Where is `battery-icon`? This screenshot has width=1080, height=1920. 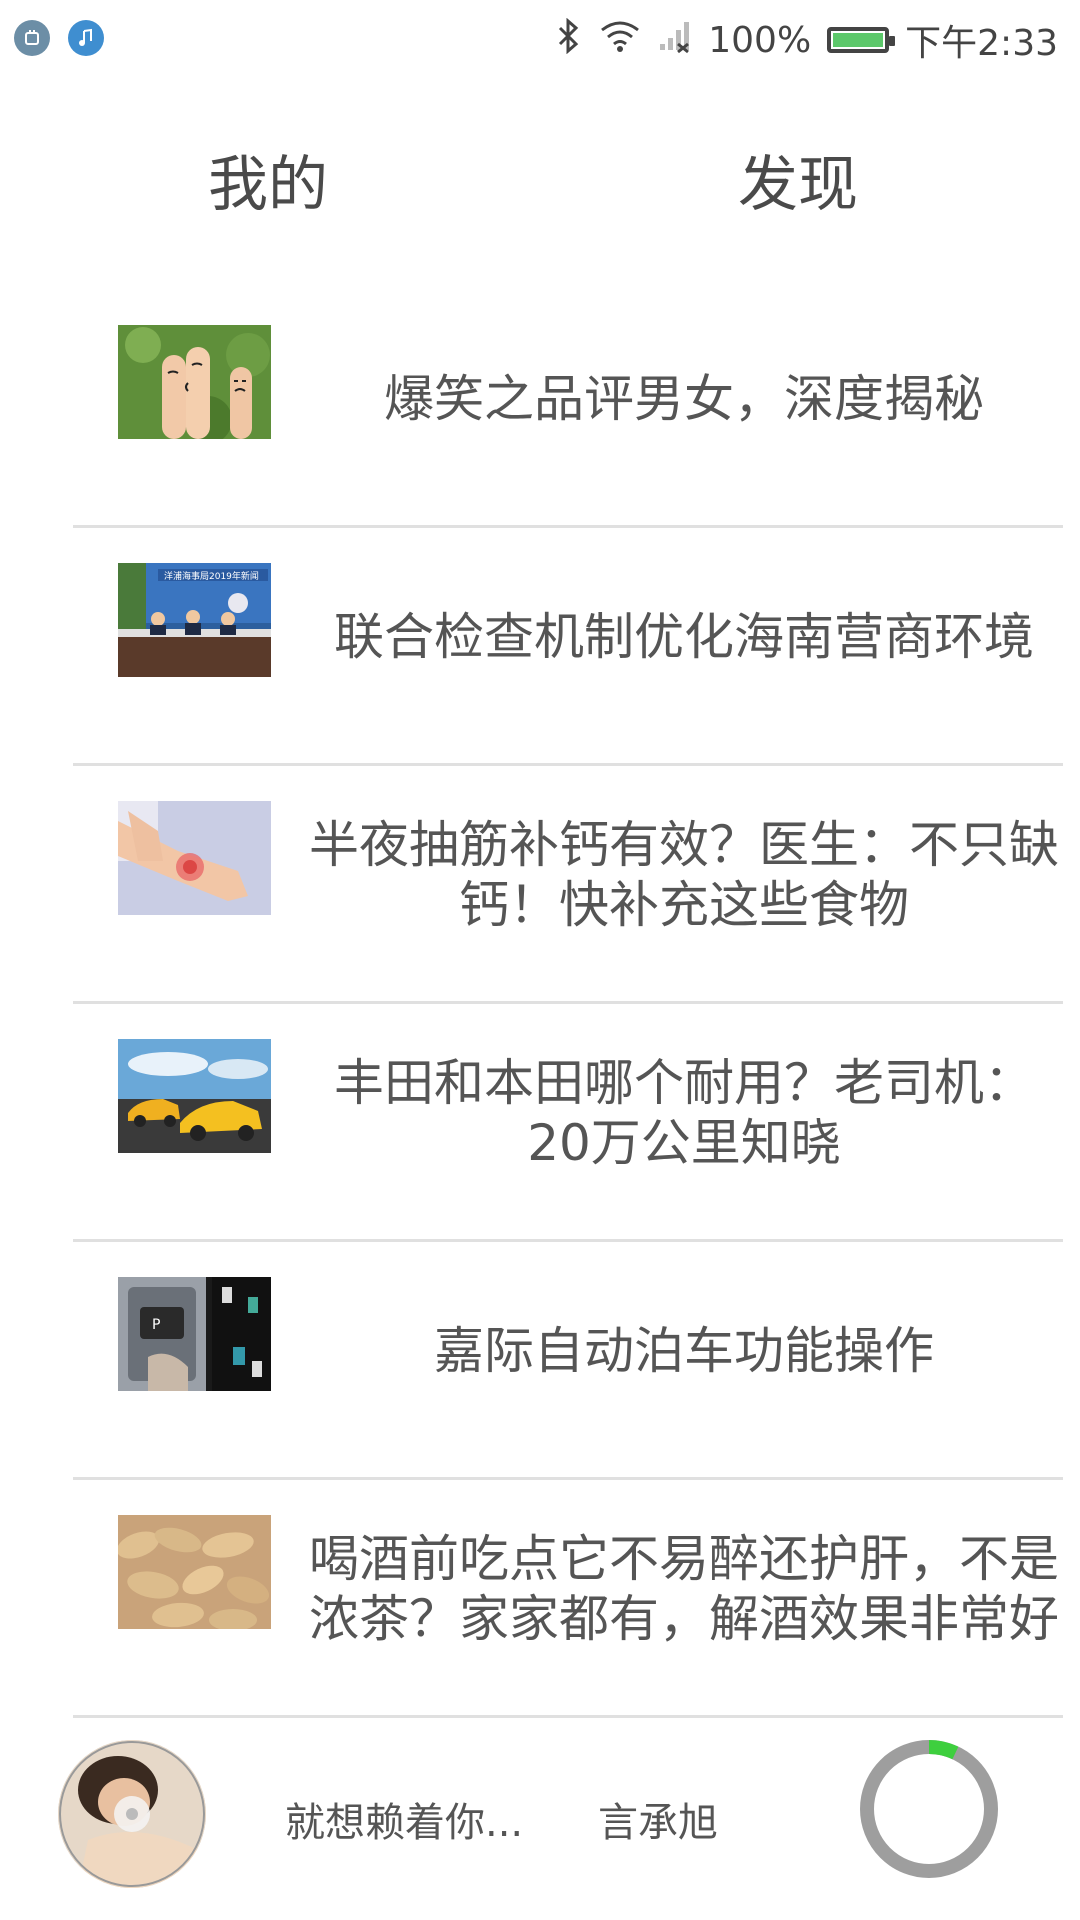
battery-icon is located at coordinates (861, 40).